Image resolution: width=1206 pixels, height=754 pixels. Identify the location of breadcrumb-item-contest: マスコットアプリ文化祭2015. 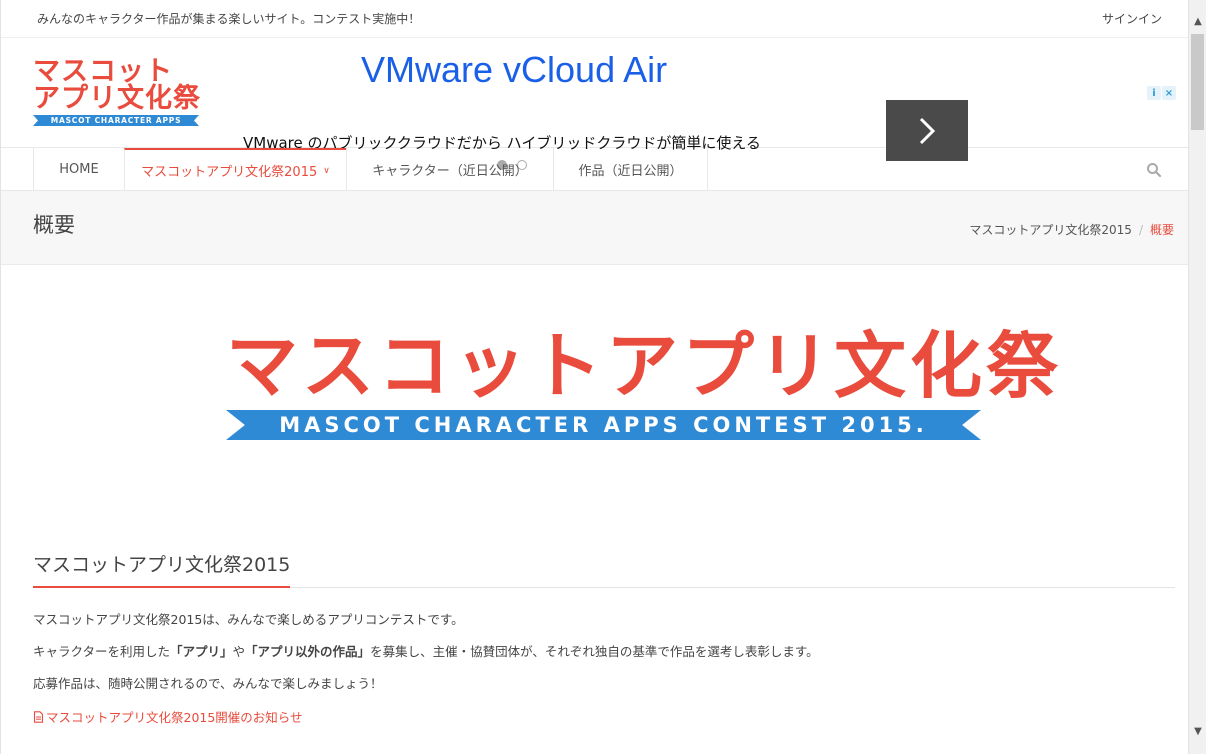
(1050, 230).